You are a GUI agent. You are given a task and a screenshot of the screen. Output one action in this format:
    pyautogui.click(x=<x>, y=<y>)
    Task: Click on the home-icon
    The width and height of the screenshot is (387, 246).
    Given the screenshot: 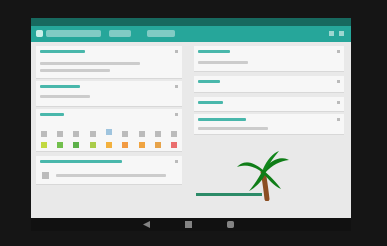 What is the action you would take?
    pyautogui.click(x=188, y=224)
    